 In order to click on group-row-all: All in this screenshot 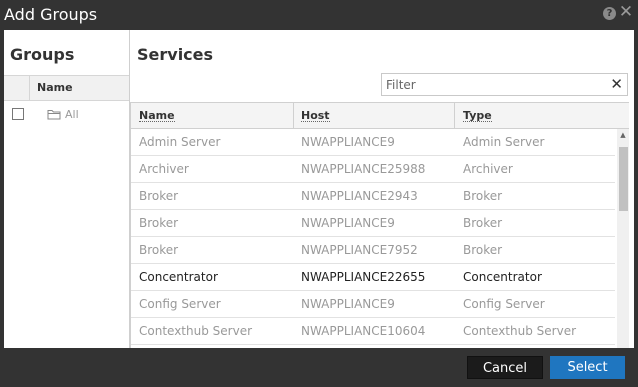, I will do `click(66, 115)`.